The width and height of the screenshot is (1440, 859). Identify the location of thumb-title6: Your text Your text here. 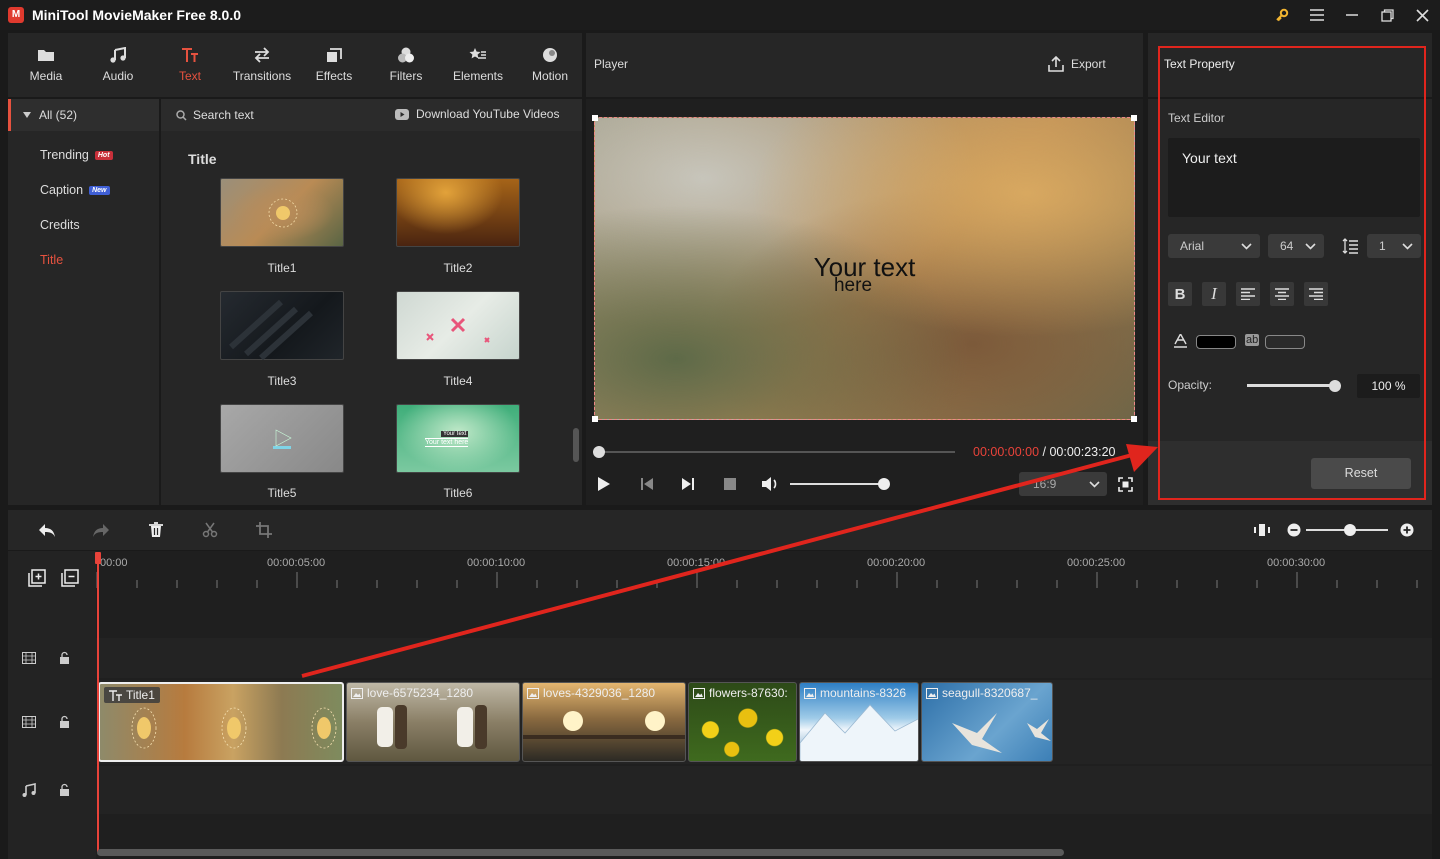
(458, 438).